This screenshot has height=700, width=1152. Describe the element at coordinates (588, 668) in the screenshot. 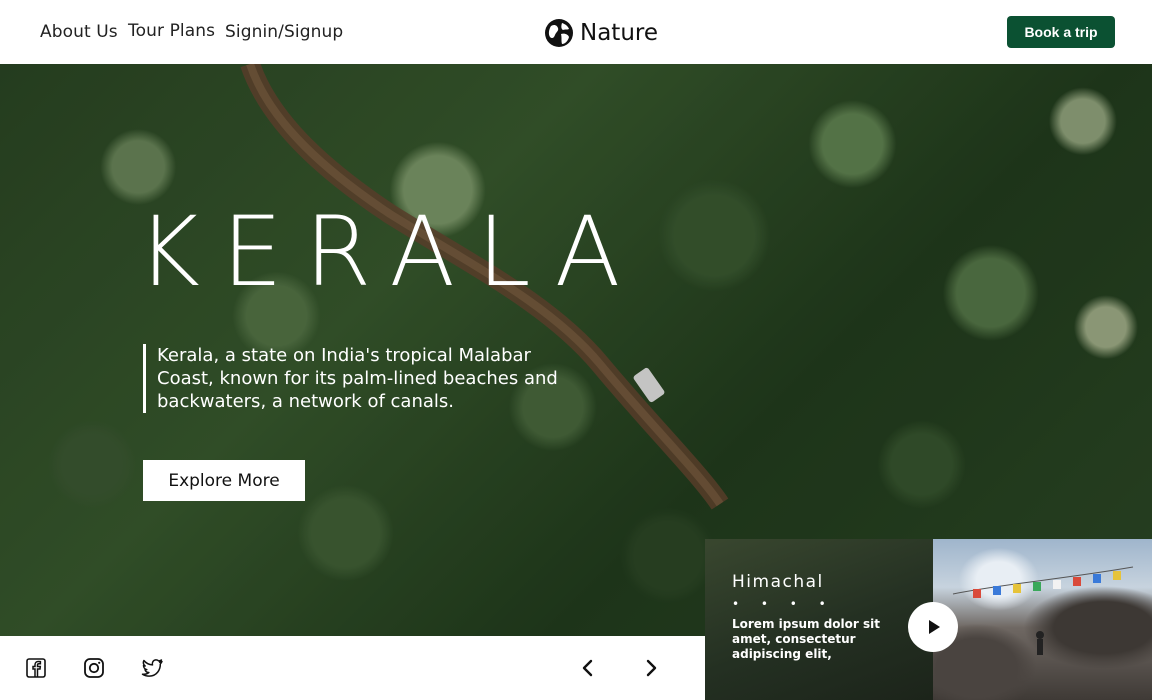

I see `chevron-left-icon` at that location.